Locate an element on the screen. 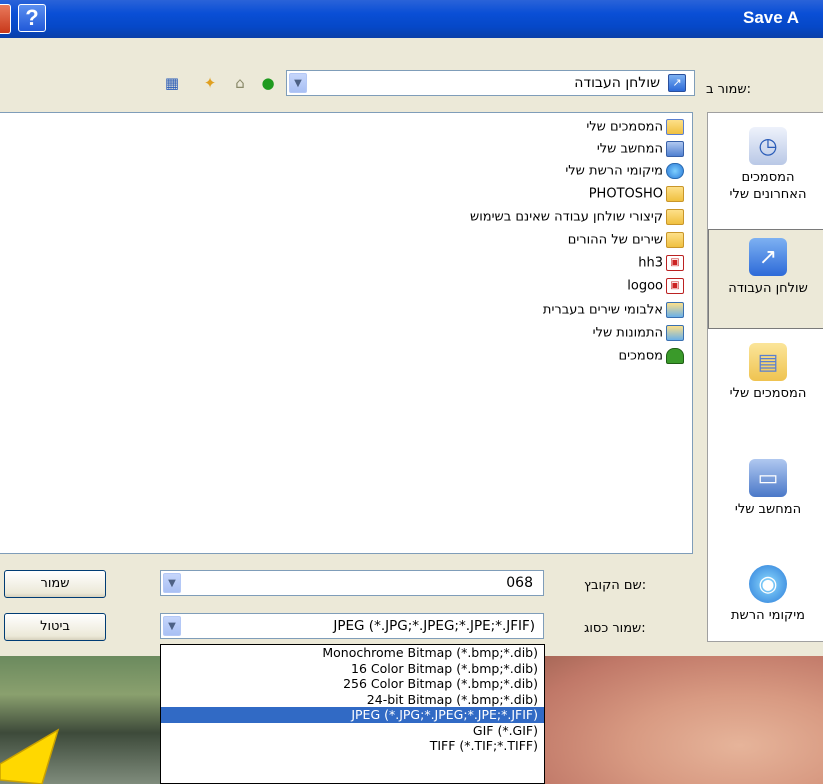 The width and height of the screenshot is (823, 784). save-as-type-combo: ▼ JPEG (*.JPG;*.JPEG;*.JPE;*.JFIF) is located at coordinates (352, 626).